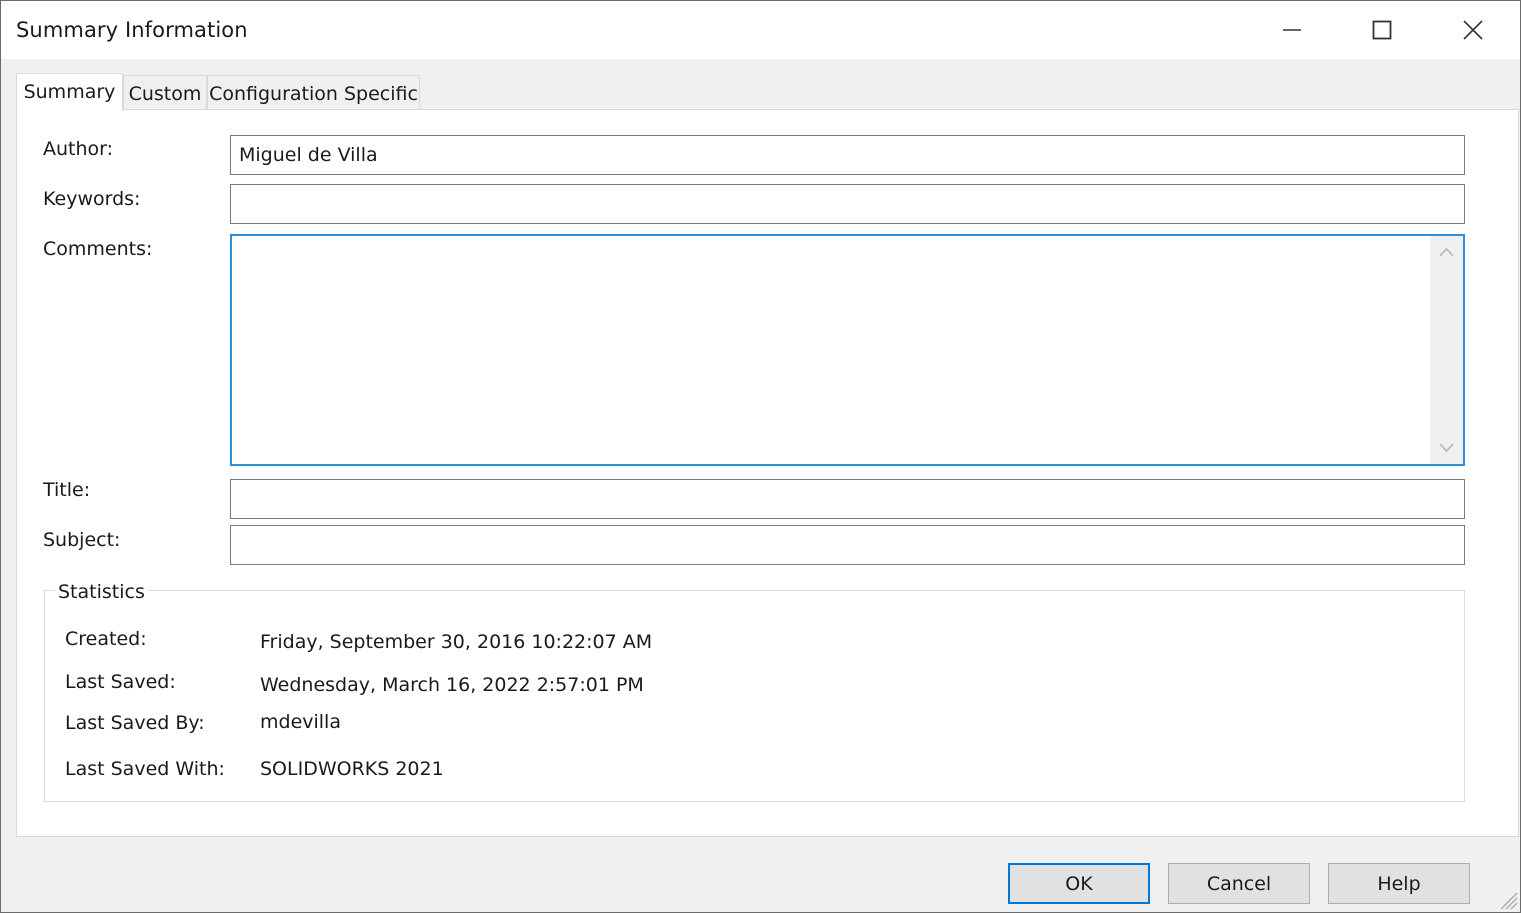 The height and width of the screenshot is (913, 1521). I want to click on scroll-down-icon, so click(1446, 447).